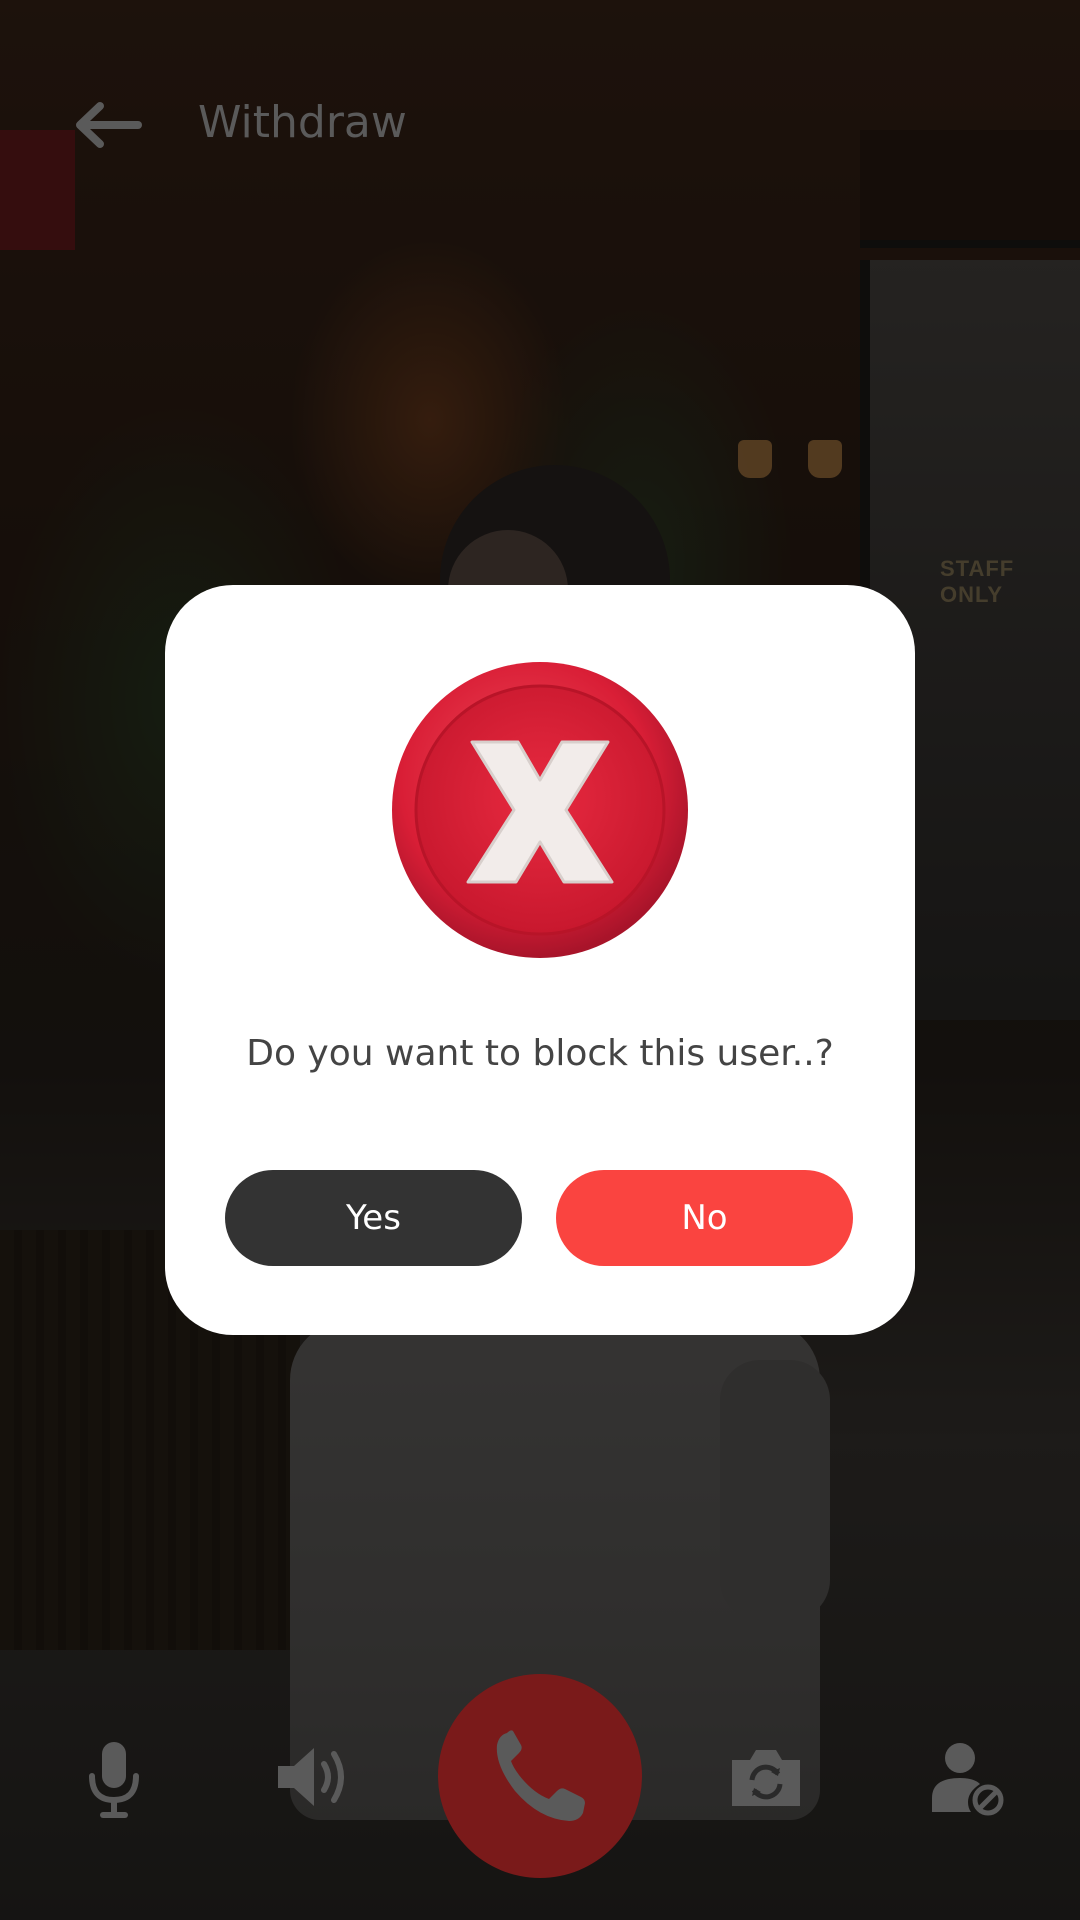 This screenshot has height=1920, width=1080. I want to click on top-bar: Withdraw, so click(540, 125).